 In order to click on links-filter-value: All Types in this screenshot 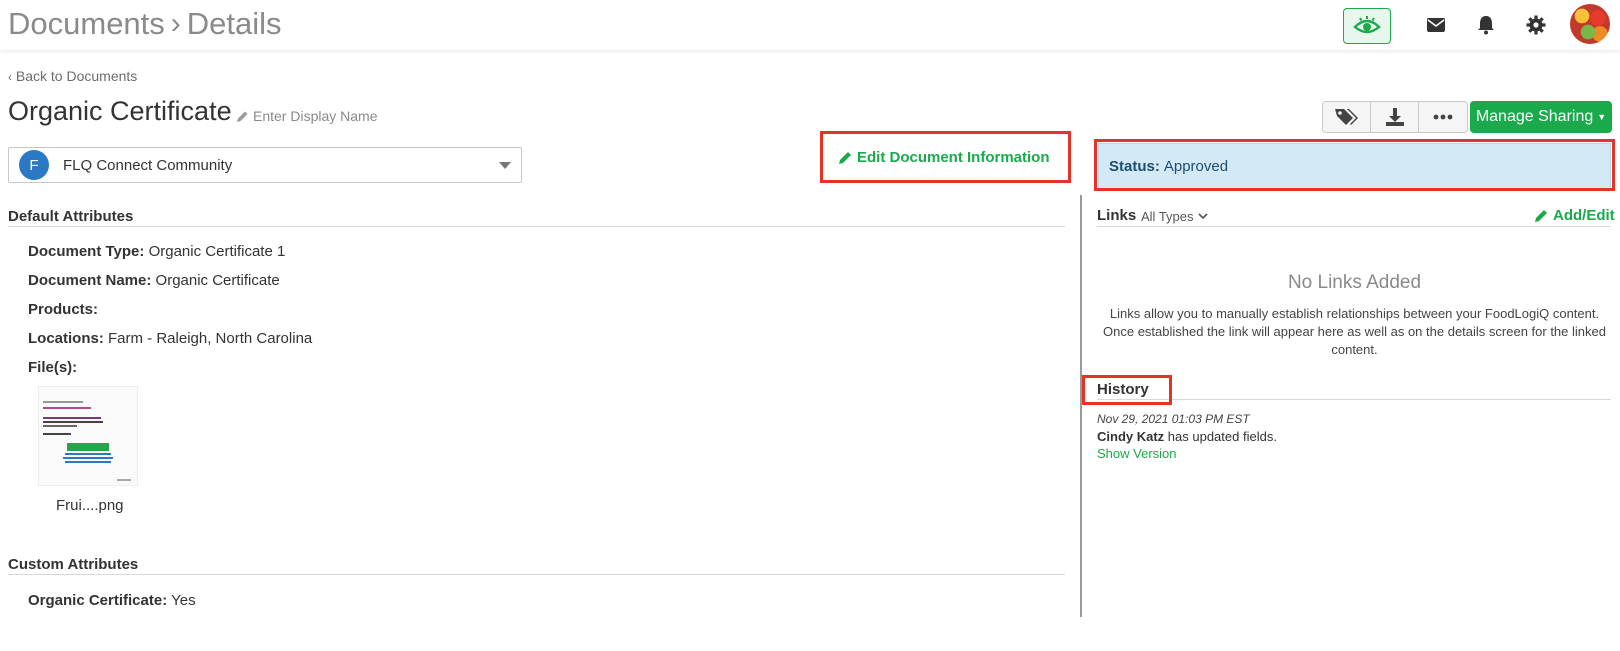, I will do `click(1167, 216)`.